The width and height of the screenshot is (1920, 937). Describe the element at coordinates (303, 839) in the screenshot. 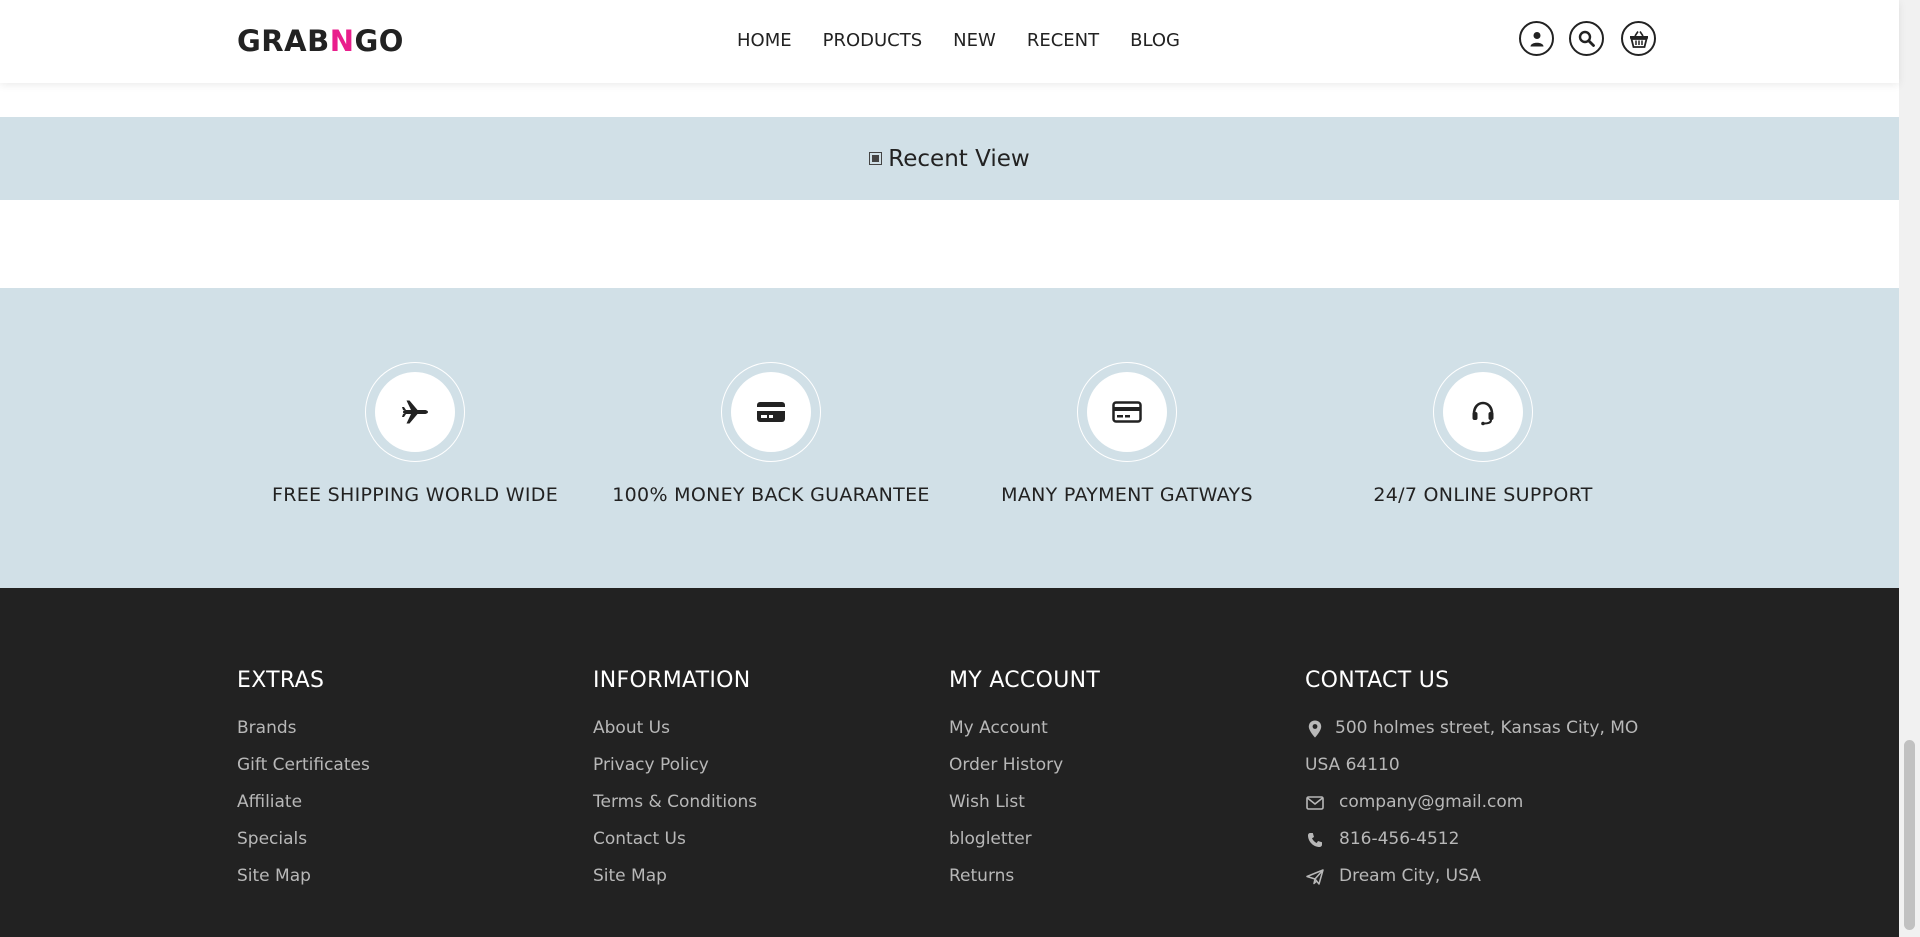

I see `footer-link-specials: Specials` at that location.